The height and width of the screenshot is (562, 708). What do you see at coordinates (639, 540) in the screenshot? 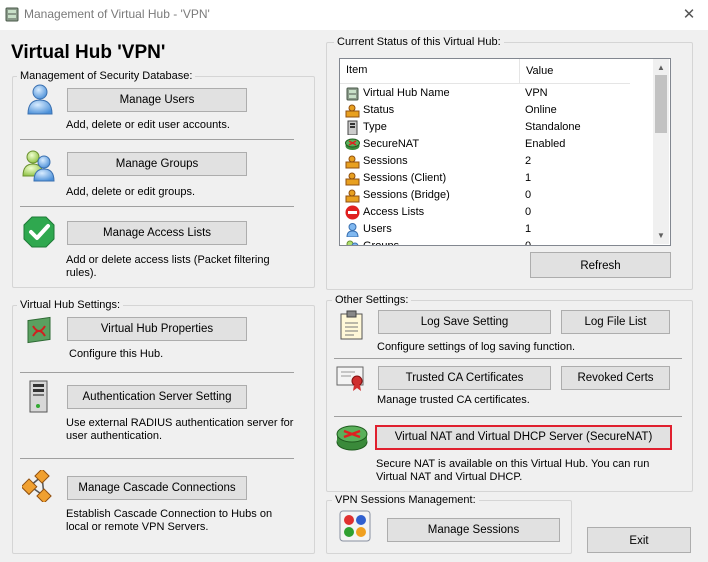
I see `exit-button: Exit` at bounding box center [639, 540].